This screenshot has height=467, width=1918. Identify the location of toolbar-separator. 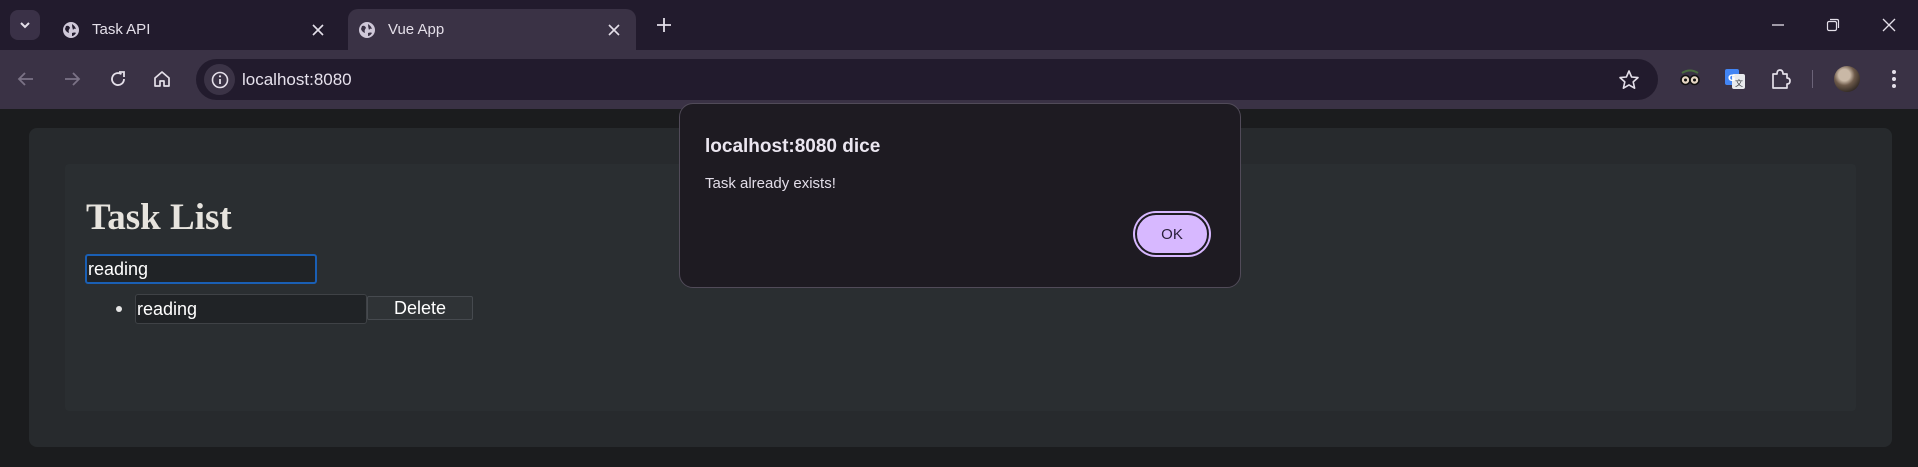
(1812, 79).